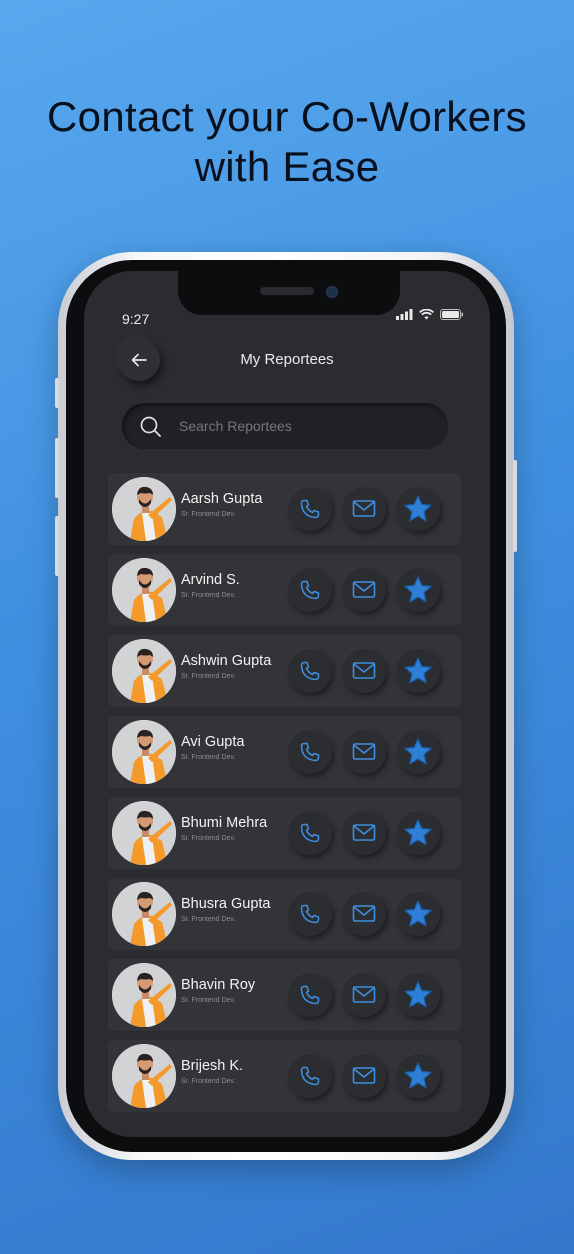  Describe the element at coordinates (222, 499) in the screenshot. I see `contact-name: Aarsh Gupta` at that location.